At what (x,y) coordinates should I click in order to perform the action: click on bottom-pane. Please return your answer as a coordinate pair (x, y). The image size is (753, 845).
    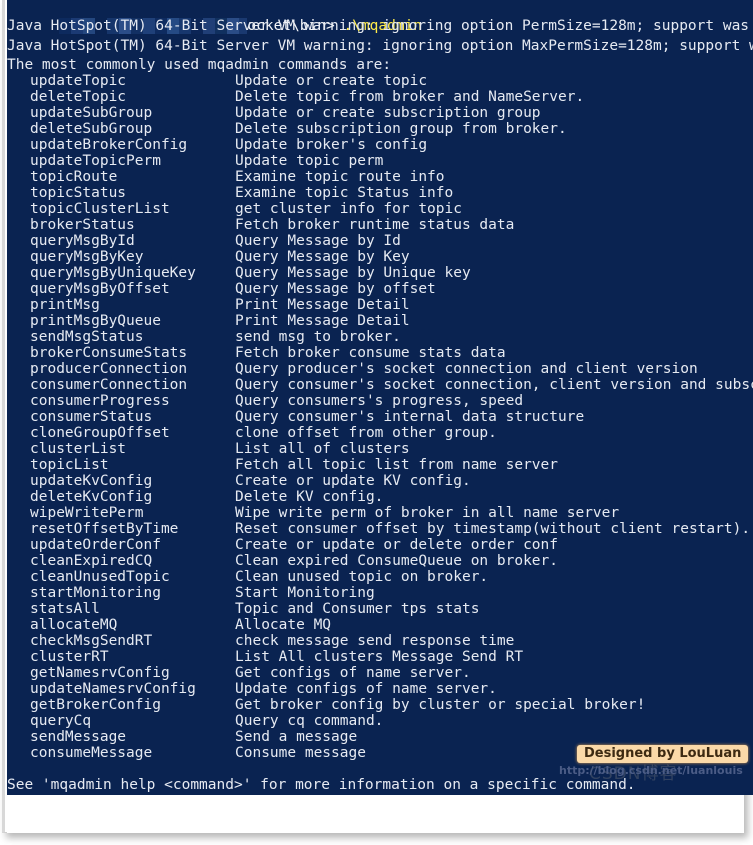
    Looking at the image, I should click on (375, 814).